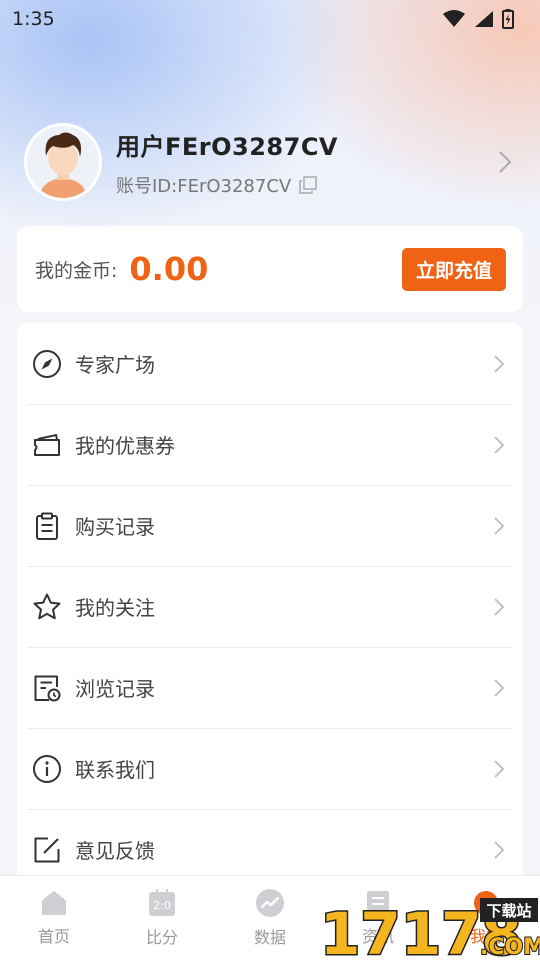 Image resolution: width=540 pixels, height=960 pixels. I want to click on menu-item-following: 我的关注, so click(270, 606).